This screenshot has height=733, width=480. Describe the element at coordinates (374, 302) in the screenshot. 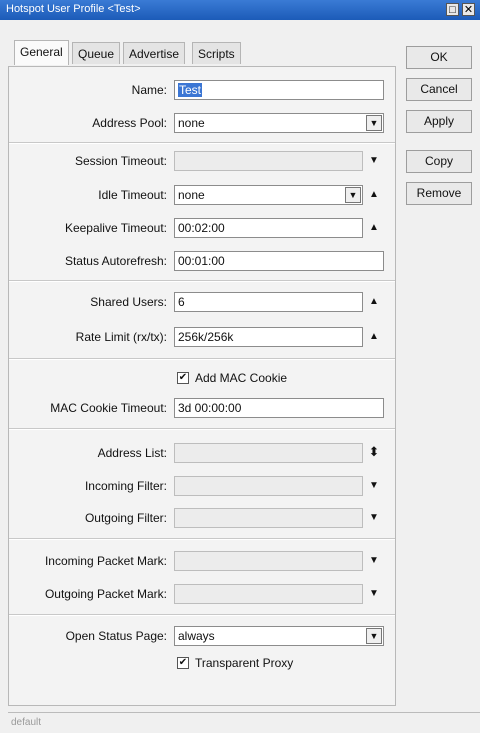

I see `shared-users-collapse-icon: ▲` at that location.